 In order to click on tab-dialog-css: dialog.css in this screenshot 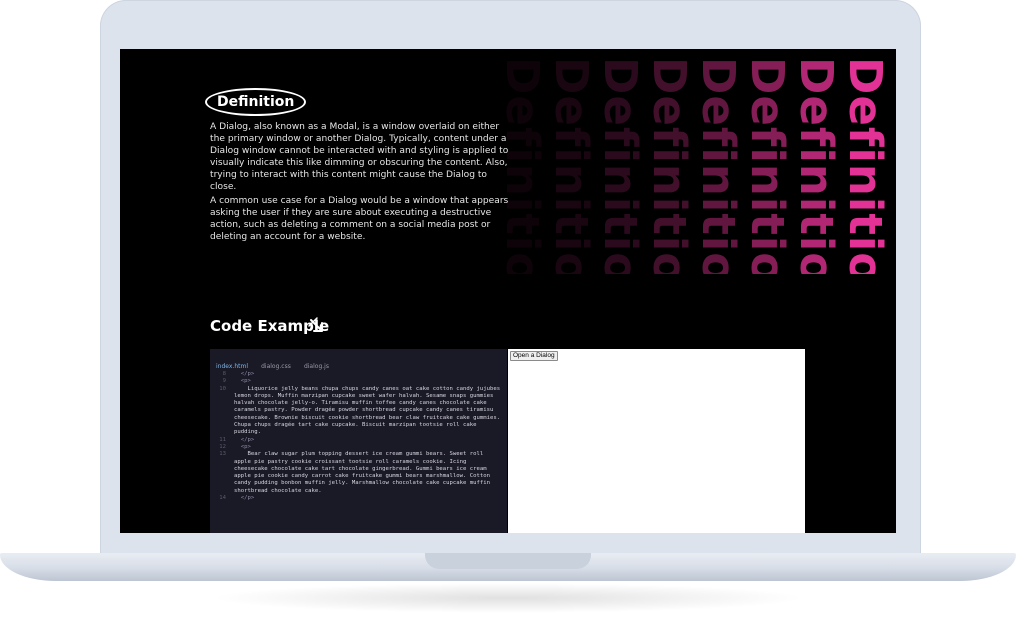, I will do `click(276, 366)`.